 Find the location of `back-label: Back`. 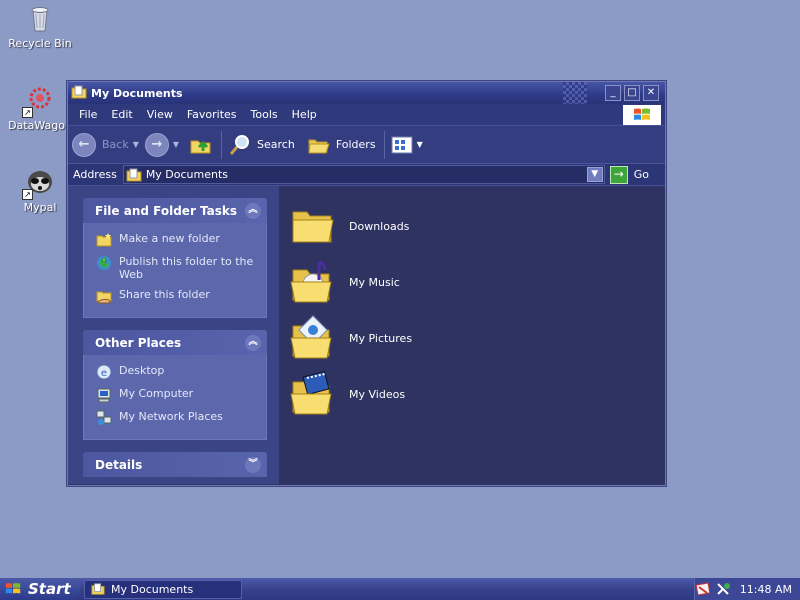

back-label: Back is located at coordinates (115, 144).